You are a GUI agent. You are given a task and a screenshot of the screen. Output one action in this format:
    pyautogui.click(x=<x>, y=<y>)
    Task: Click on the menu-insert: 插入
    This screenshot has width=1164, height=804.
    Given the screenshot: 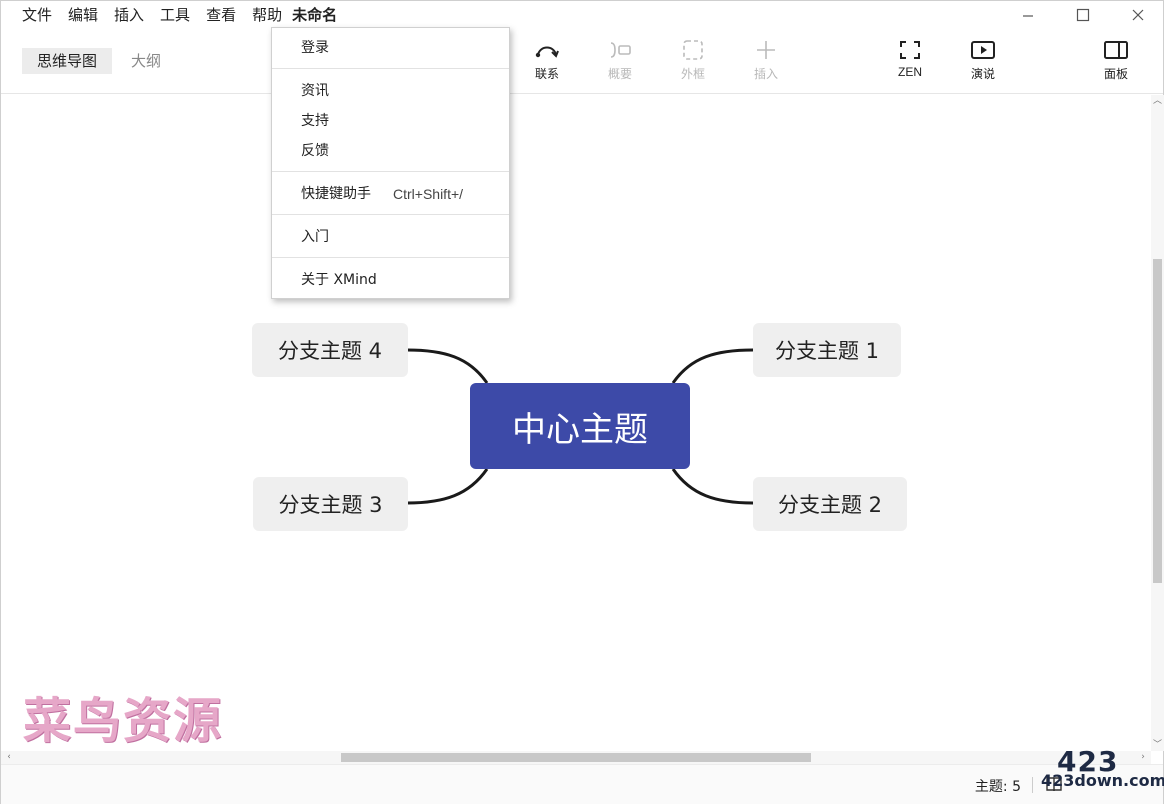 What is the action you would take?
    pyautogui.click(x=129, y=15)
    